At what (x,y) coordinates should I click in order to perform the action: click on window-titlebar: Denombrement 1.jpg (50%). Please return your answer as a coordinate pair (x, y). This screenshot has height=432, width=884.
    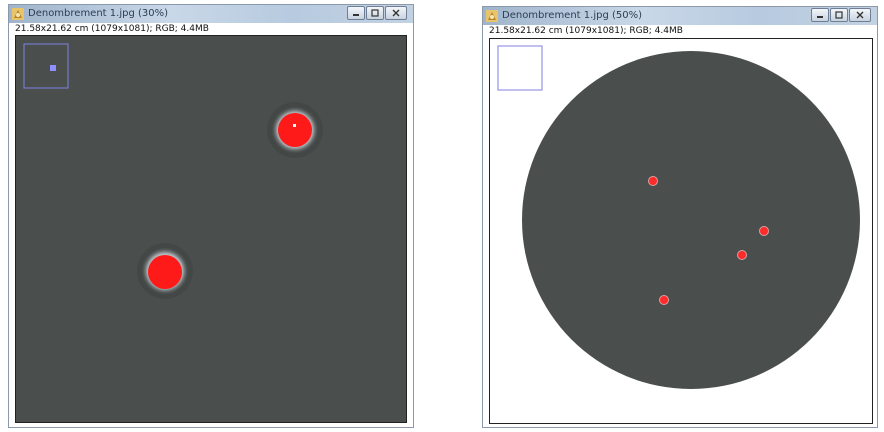
    Looking at the image, I should click on (680, 16).